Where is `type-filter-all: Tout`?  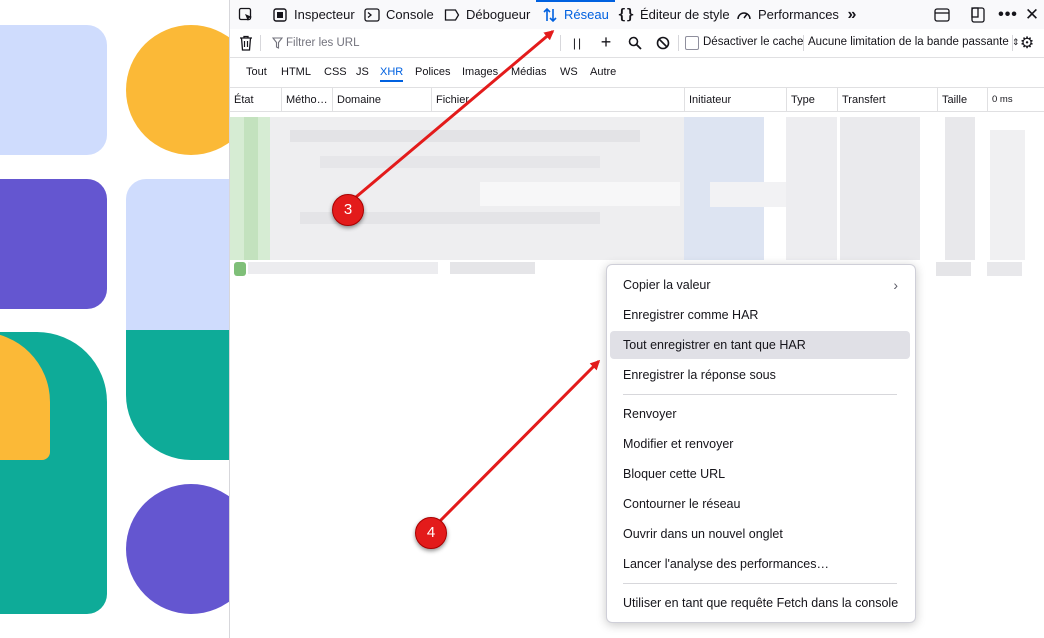
type-filter-all: Tout is located at coordinates (256, 72).